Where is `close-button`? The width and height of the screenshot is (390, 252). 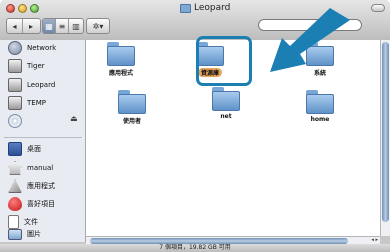
close-button is located at coordinates (10, 8).